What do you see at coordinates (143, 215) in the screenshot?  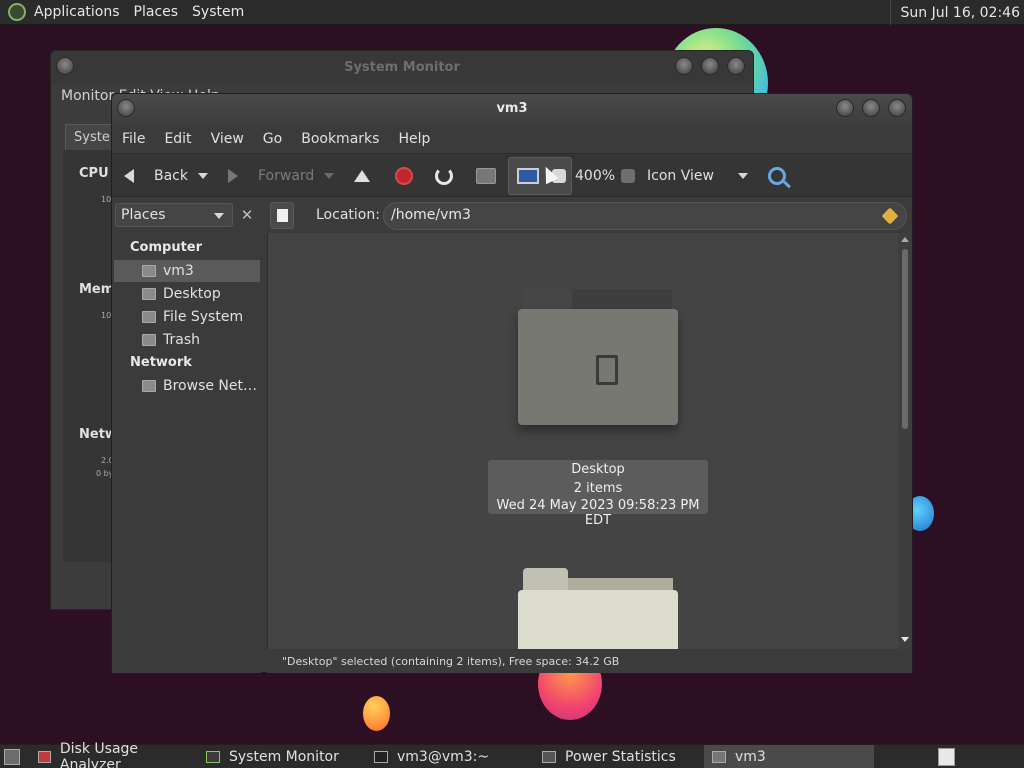 I see `sidebar-type-label: Places` at bounding box center [143, 215].